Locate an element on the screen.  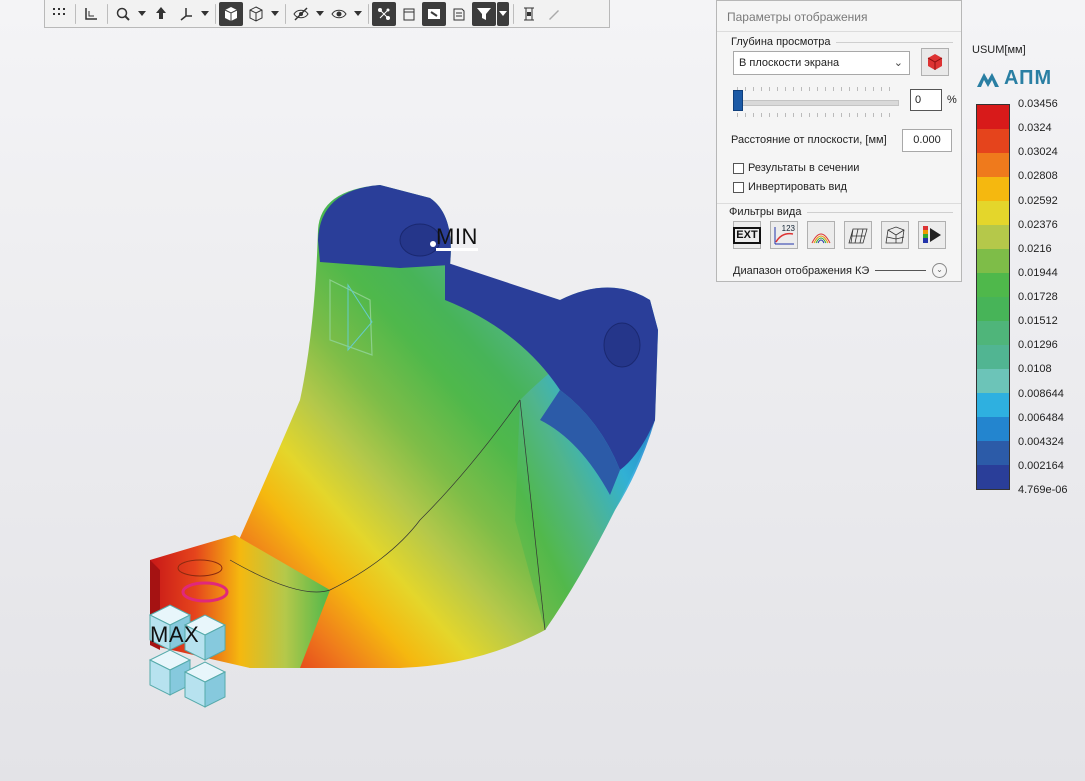
invert-view-label: Инвертировать вид is located at coordinates (797, 187).